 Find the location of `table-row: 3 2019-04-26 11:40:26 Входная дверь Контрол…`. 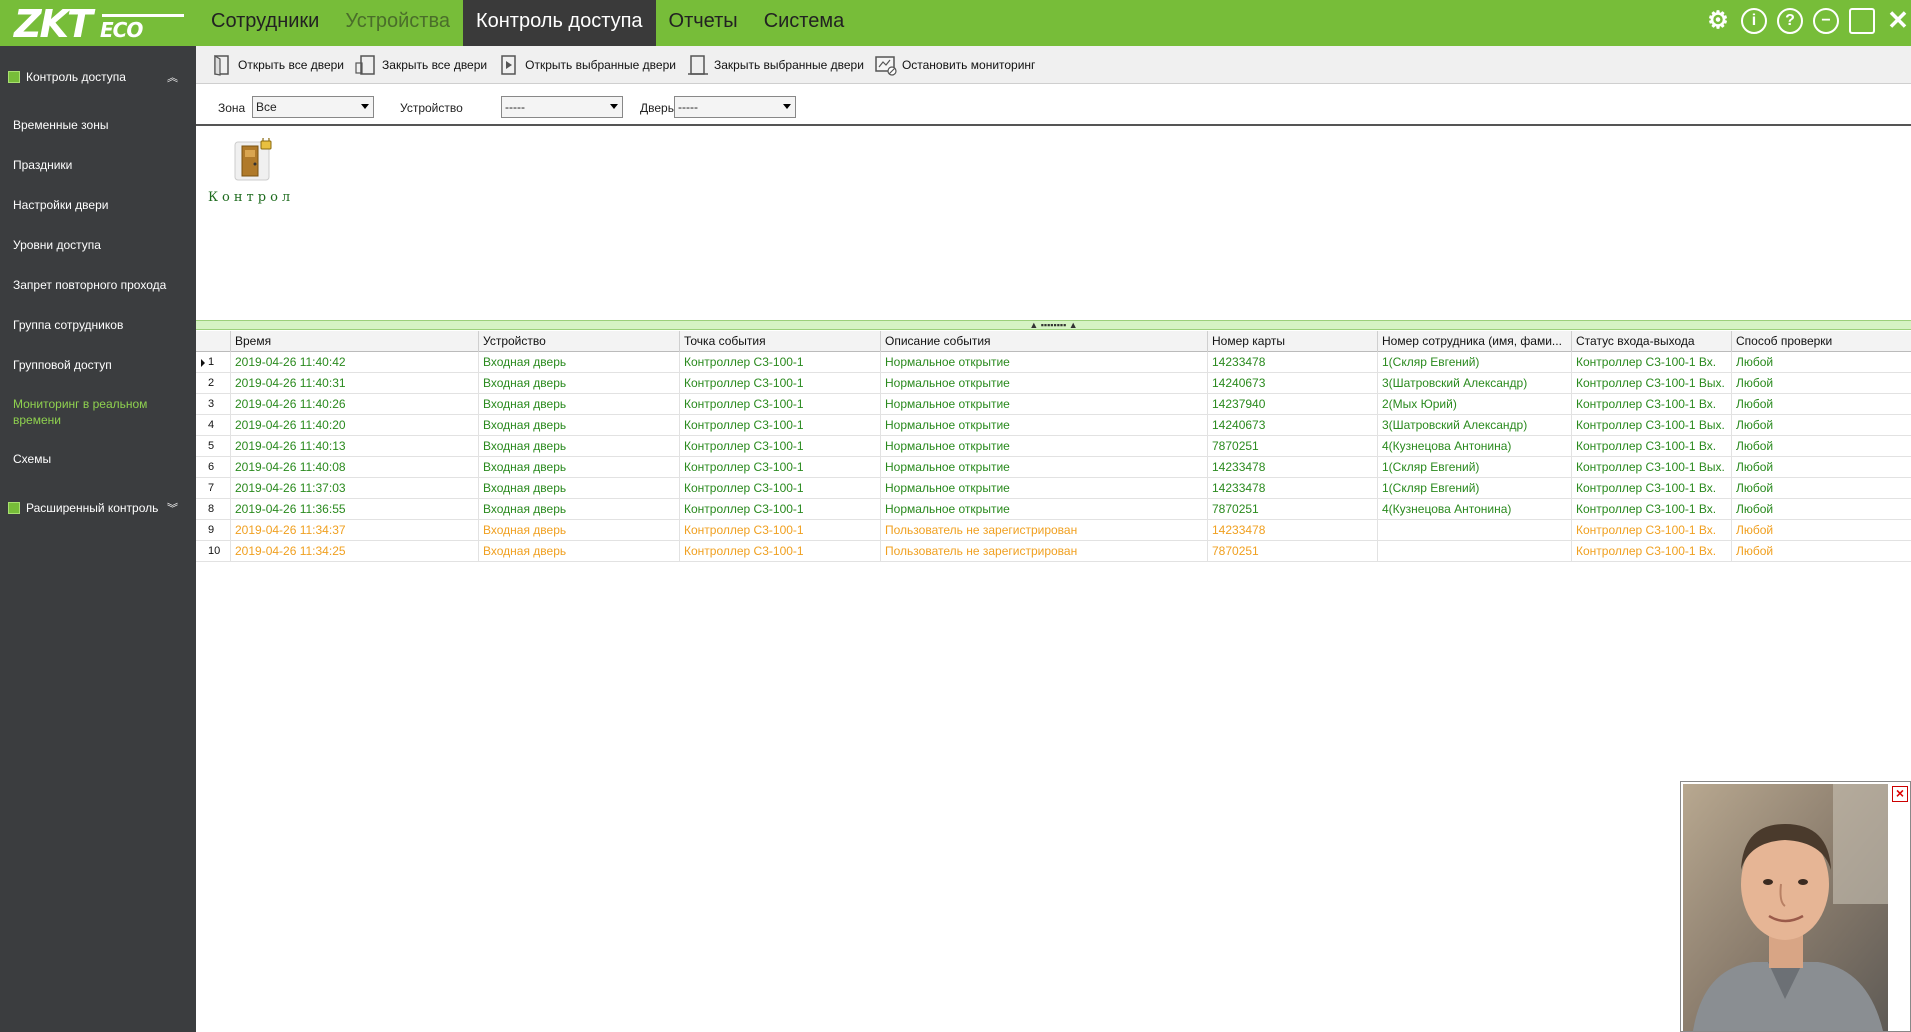

table-row: 3 2019-04-26 11:40:26 Входная дверь Контрол… is located at coordinates (1053, 404).